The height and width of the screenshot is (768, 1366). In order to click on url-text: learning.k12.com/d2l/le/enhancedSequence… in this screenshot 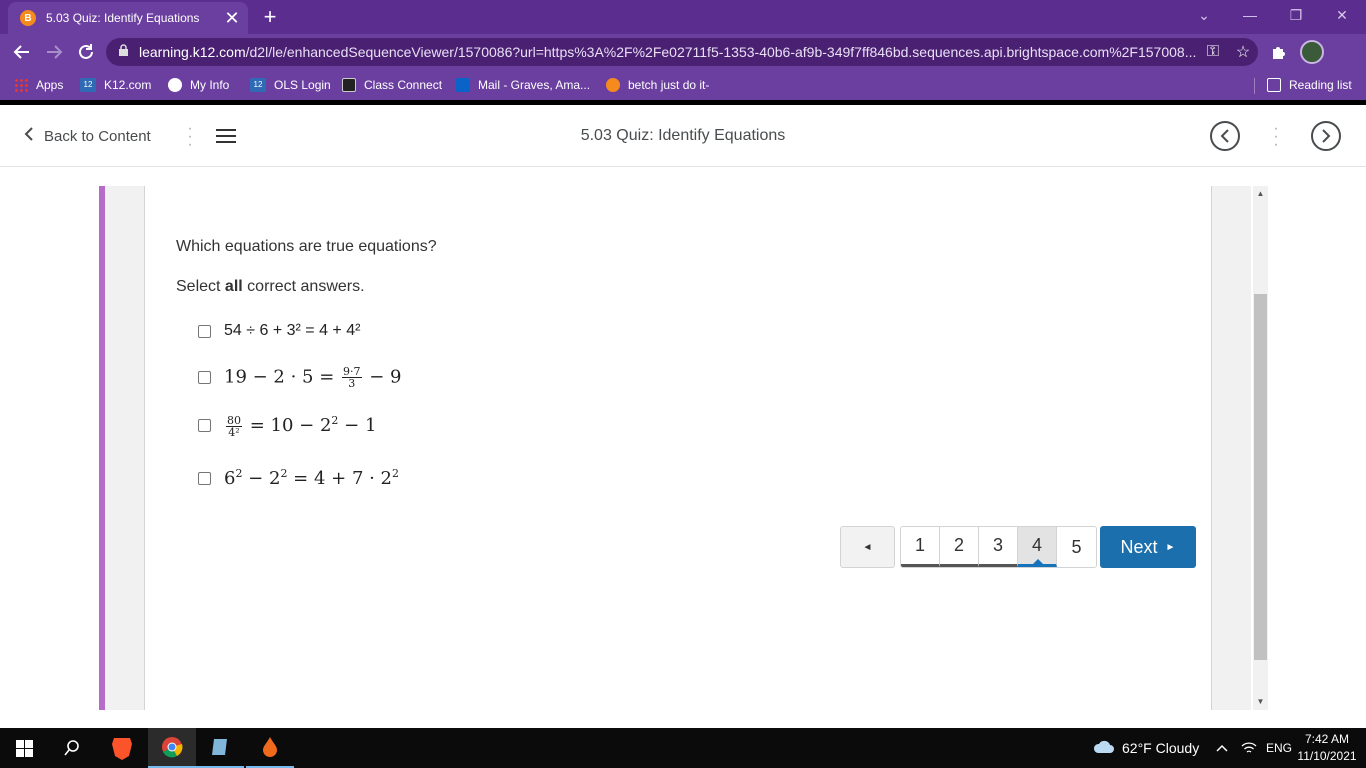, I will do `click(668, 52)`.